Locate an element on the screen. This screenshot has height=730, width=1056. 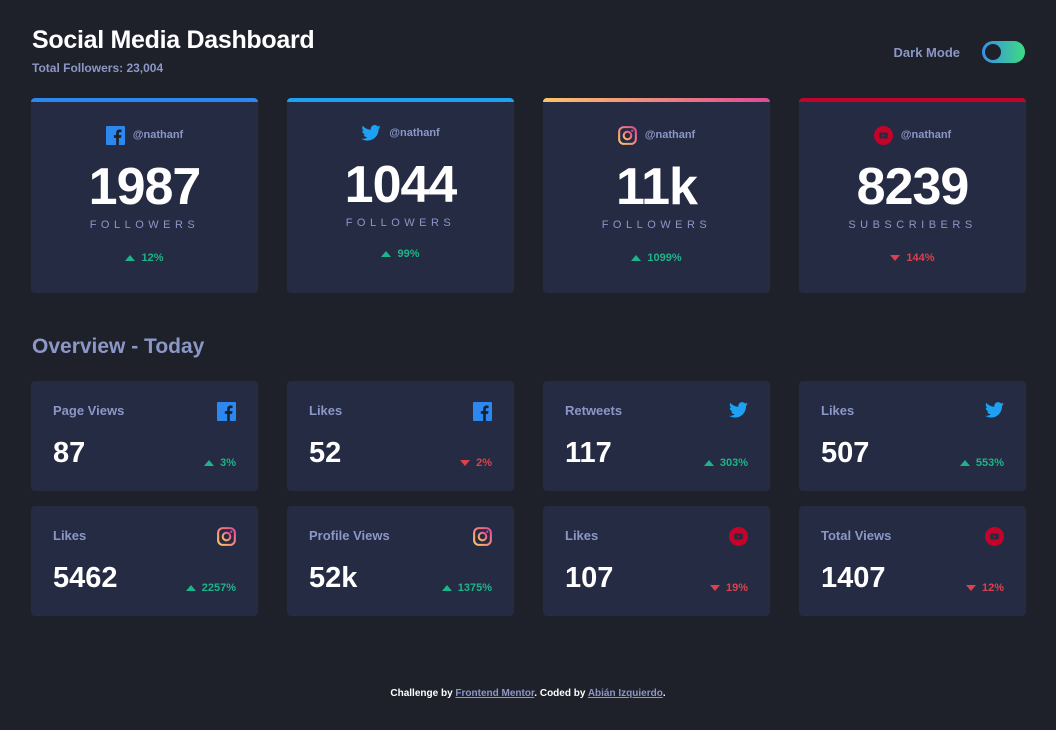
follower-card-twitter: @nathanf 1044 FOLLOWERS 99% is located at coordinates (400, 195).